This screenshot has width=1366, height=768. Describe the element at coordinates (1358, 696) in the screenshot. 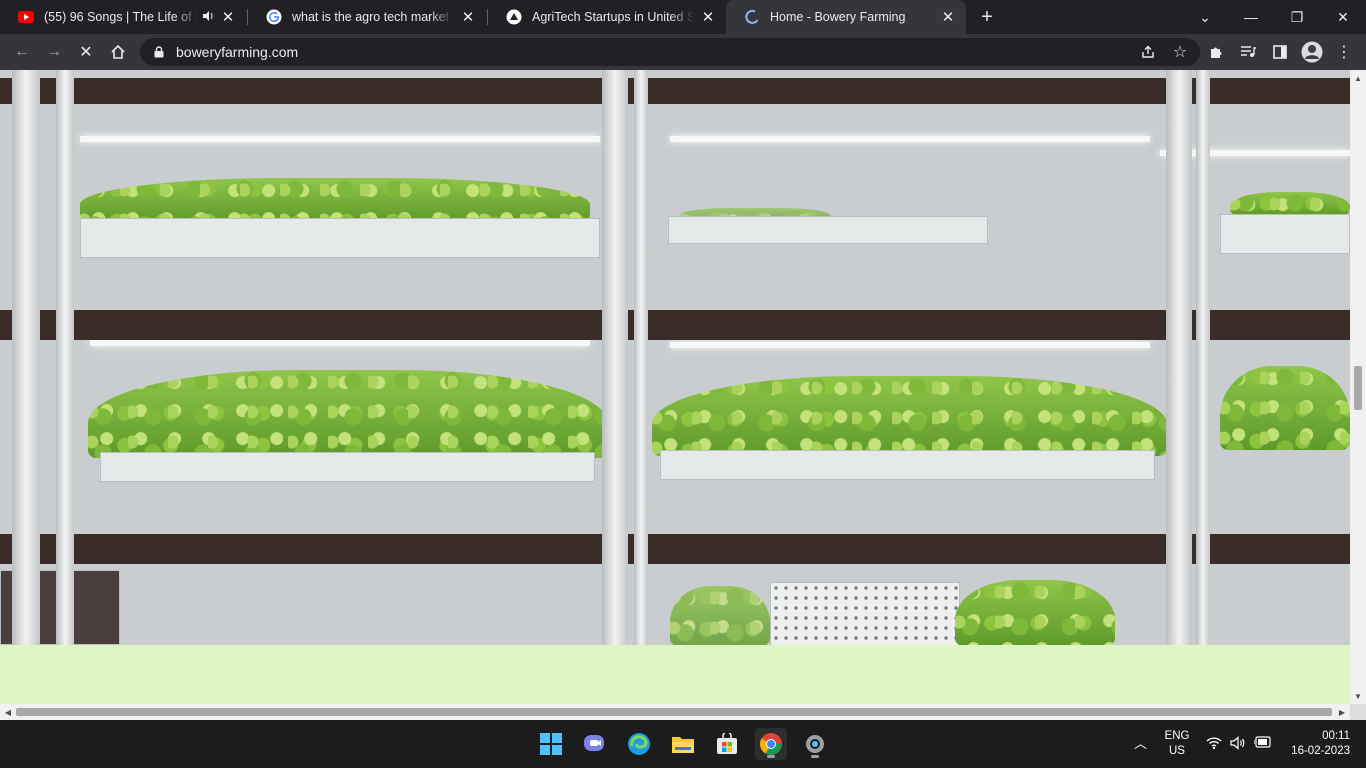

I see `scroll-down-arrow-icon: ▼` at that location.